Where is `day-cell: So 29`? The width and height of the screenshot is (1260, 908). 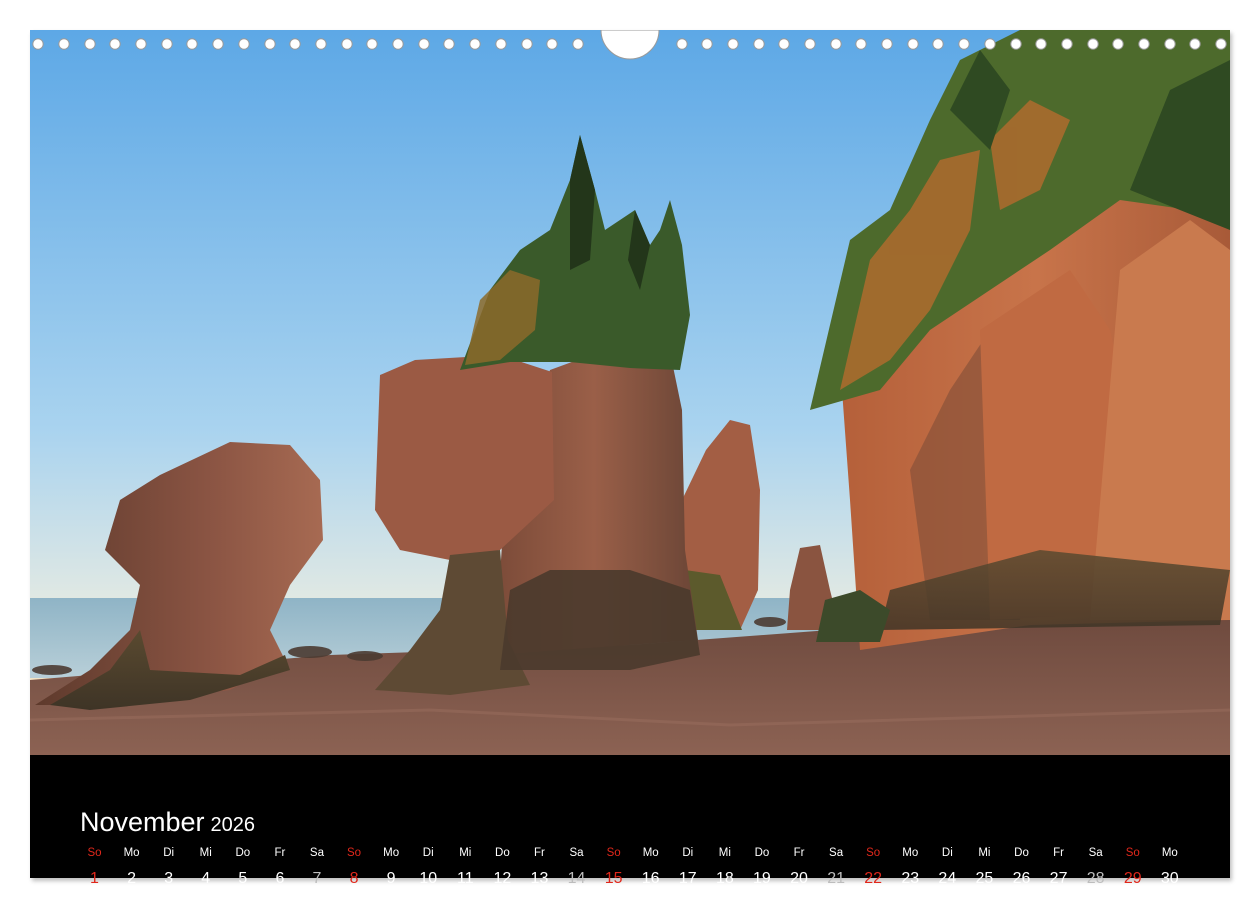 day-cell: So 29 is located at coordinates (1132, 868).